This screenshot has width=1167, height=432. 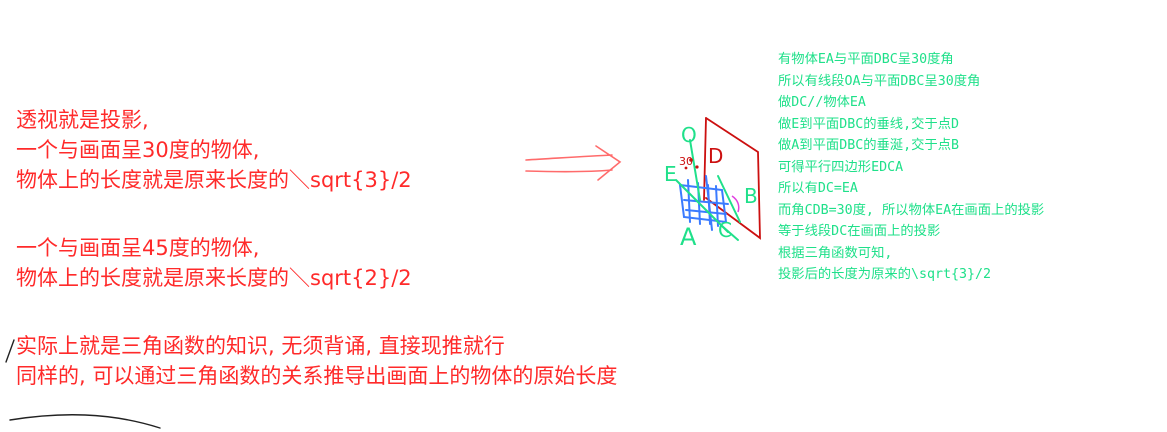 I want to click on stray-strokes, so click(x=83, y=384).